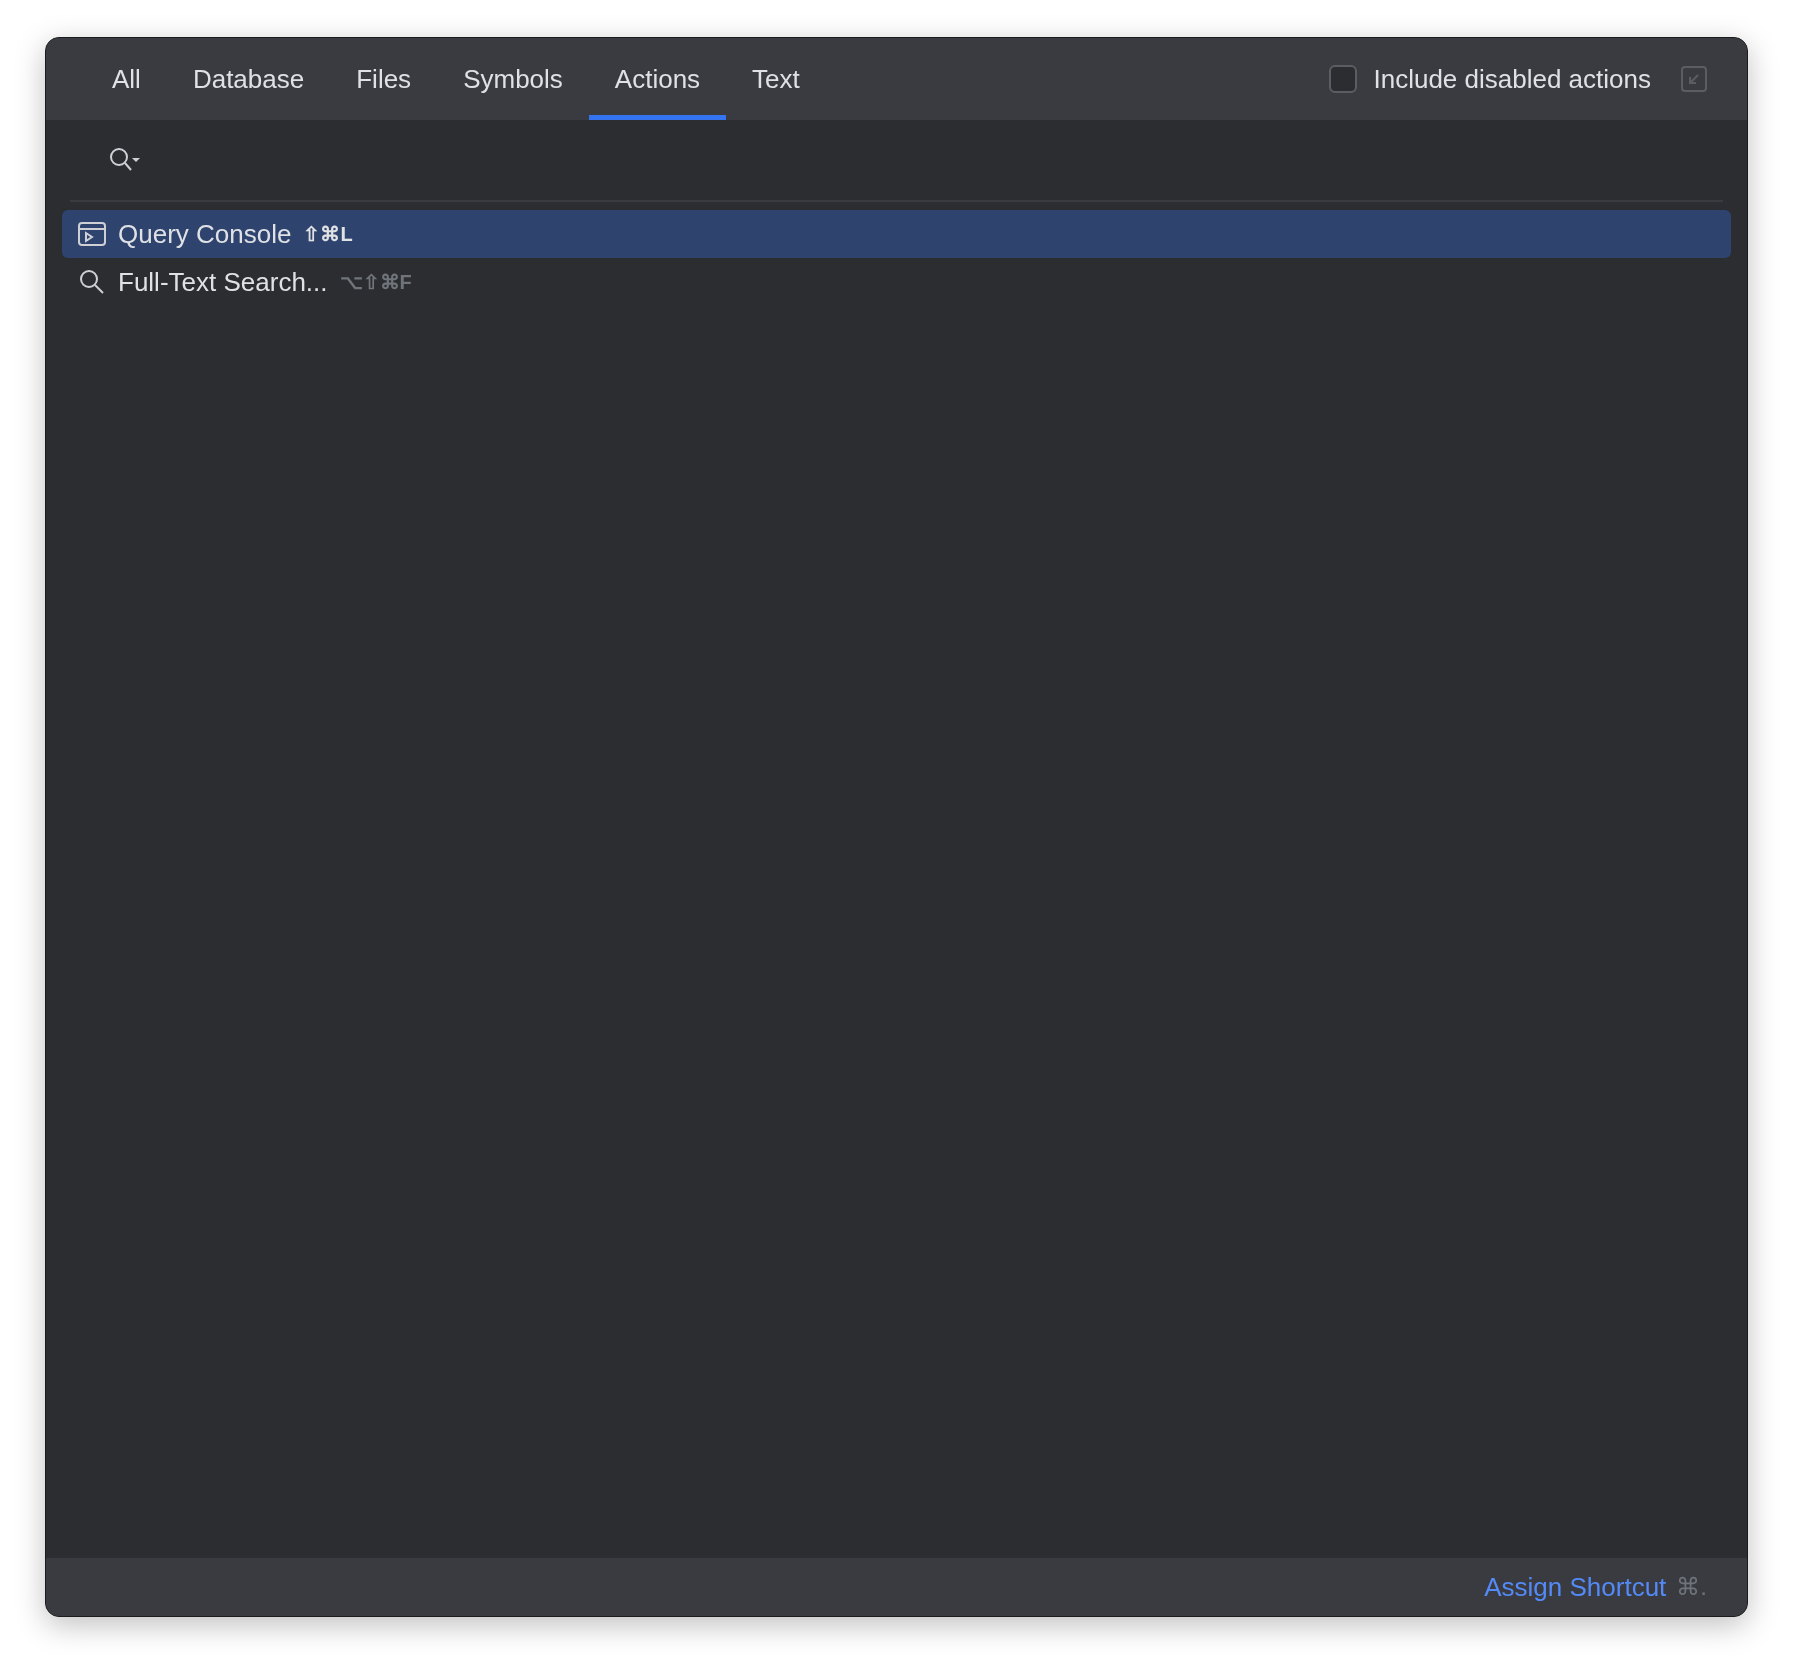  Describe the element at coordinates (776, 79) in the screenshot. I see `tab: Text` at that location.